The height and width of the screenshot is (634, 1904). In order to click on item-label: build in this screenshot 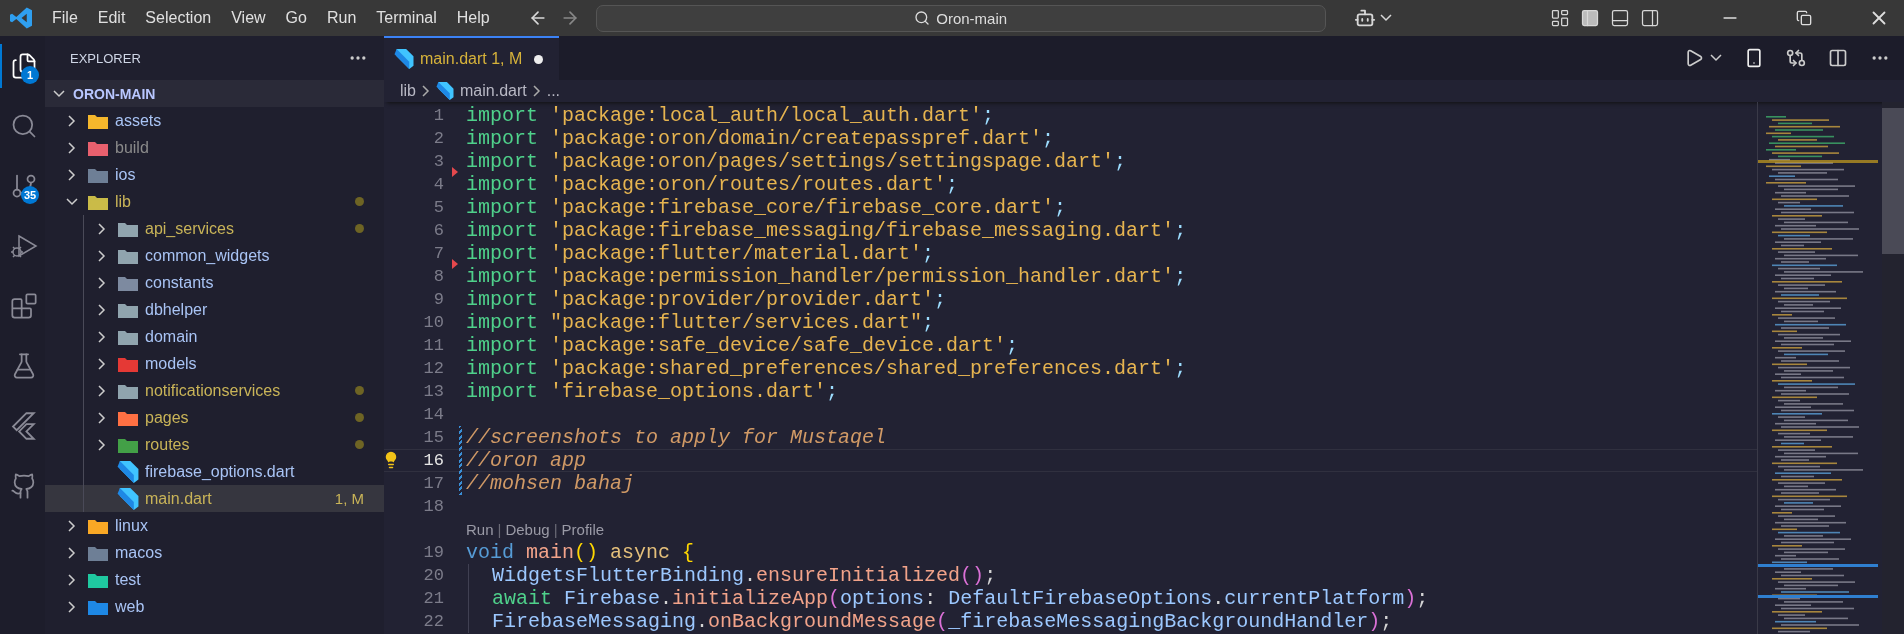, I will do `click(132, 147)`.